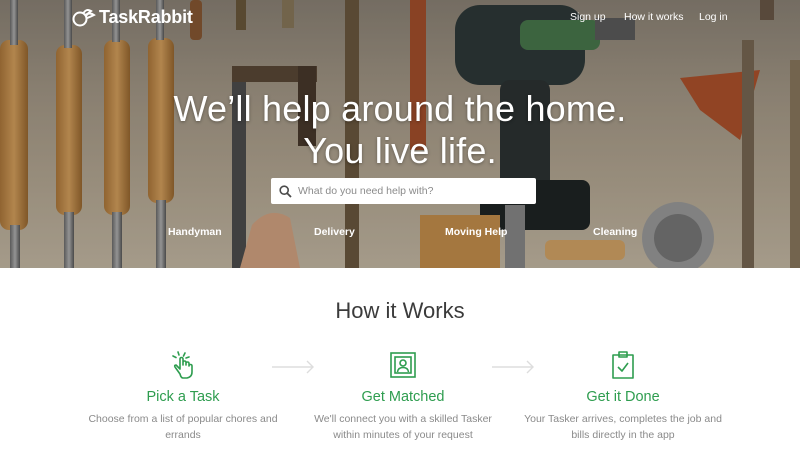 Image resolution: width=800 pixels, height=458 pixels. I want to click on sign-up-link: Sign up, so click(588, 17).